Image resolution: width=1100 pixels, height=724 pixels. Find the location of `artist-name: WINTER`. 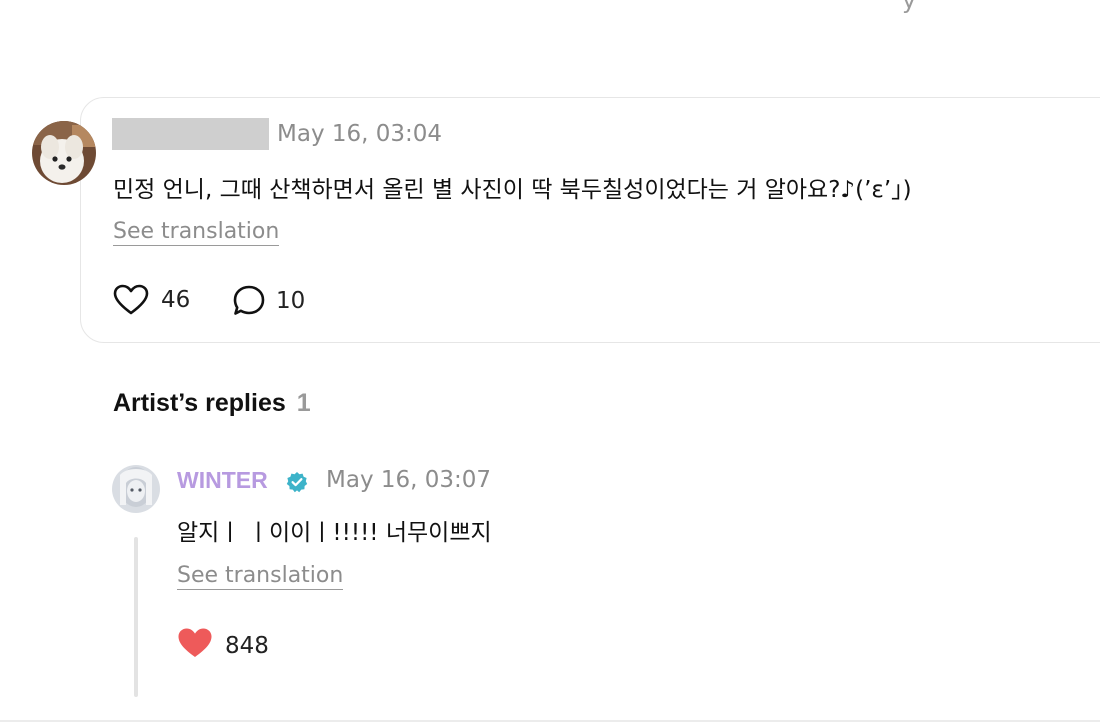

artist-name: WINTER is located at coordinates (222, 480).